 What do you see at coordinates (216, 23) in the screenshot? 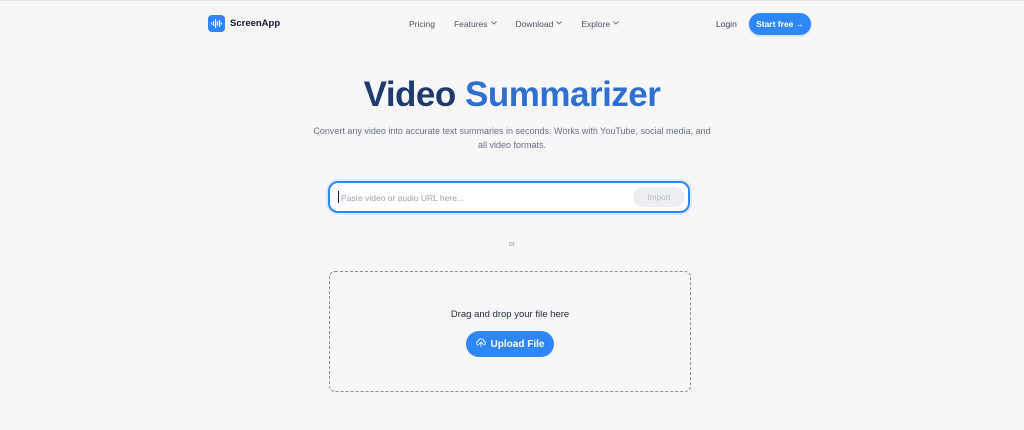
I see `soundwave-logo-icon` at bounding box center [216, 23].